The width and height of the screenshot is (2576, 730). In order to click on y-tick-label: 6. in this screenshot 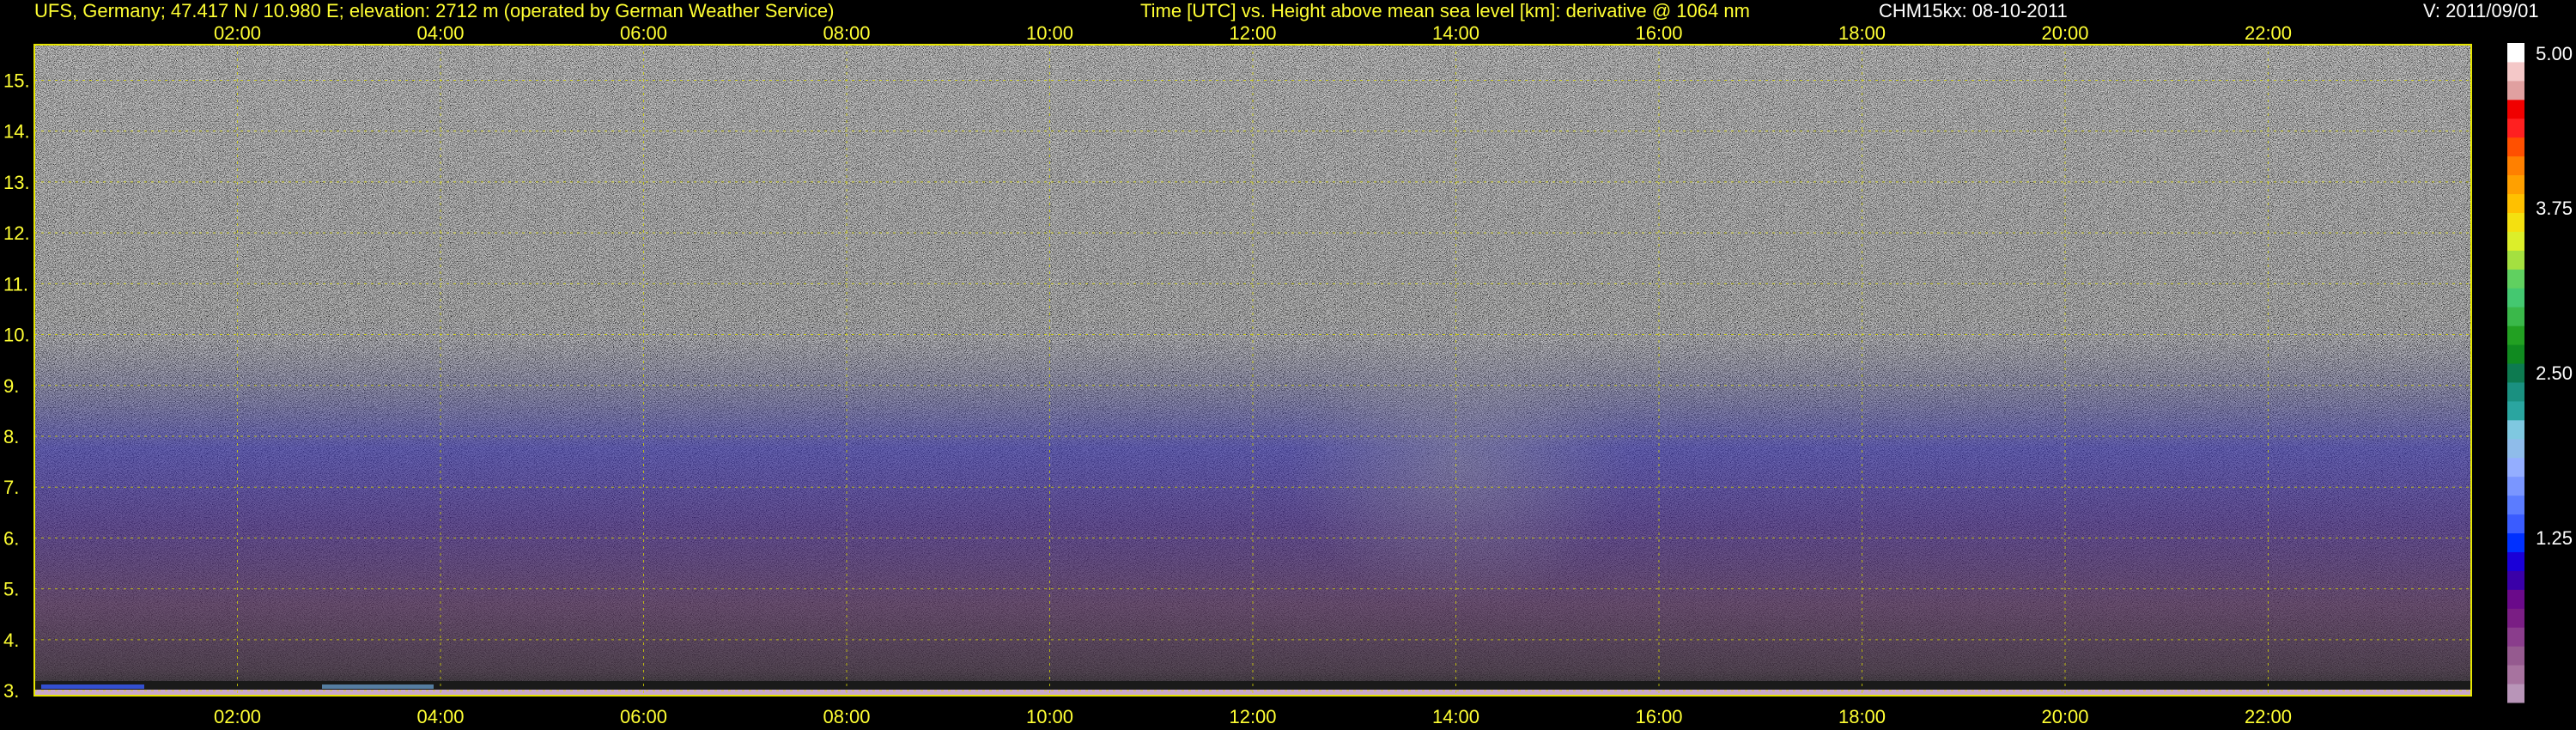, I will do `click(11, 538)`.